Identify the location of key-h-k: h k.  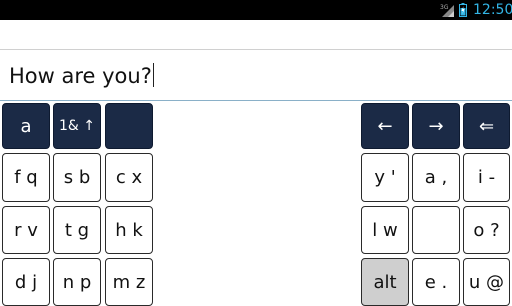
(129, 230).